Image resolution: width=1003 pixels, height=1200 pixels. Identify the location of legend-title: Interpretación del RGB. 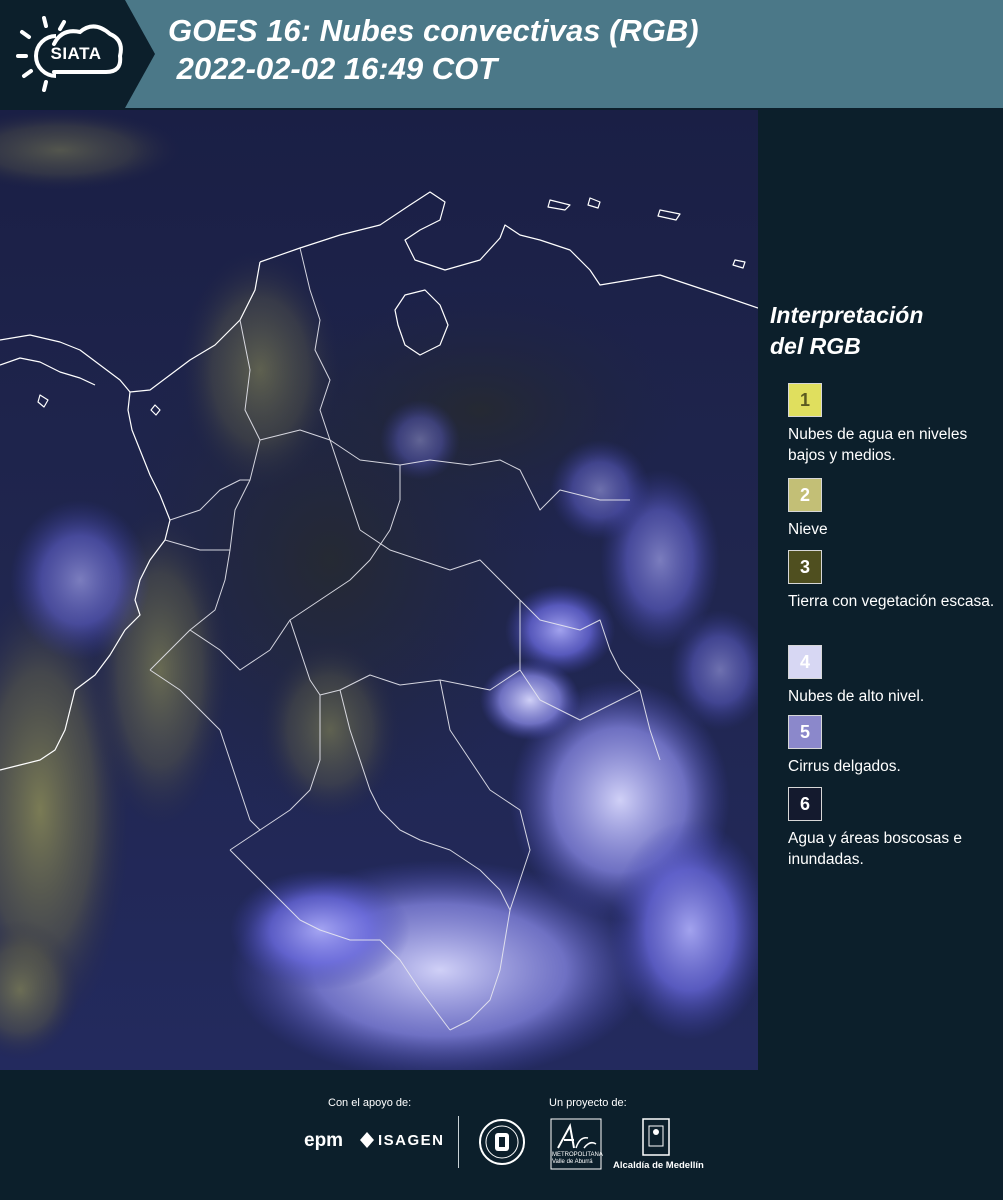
(882, 331).